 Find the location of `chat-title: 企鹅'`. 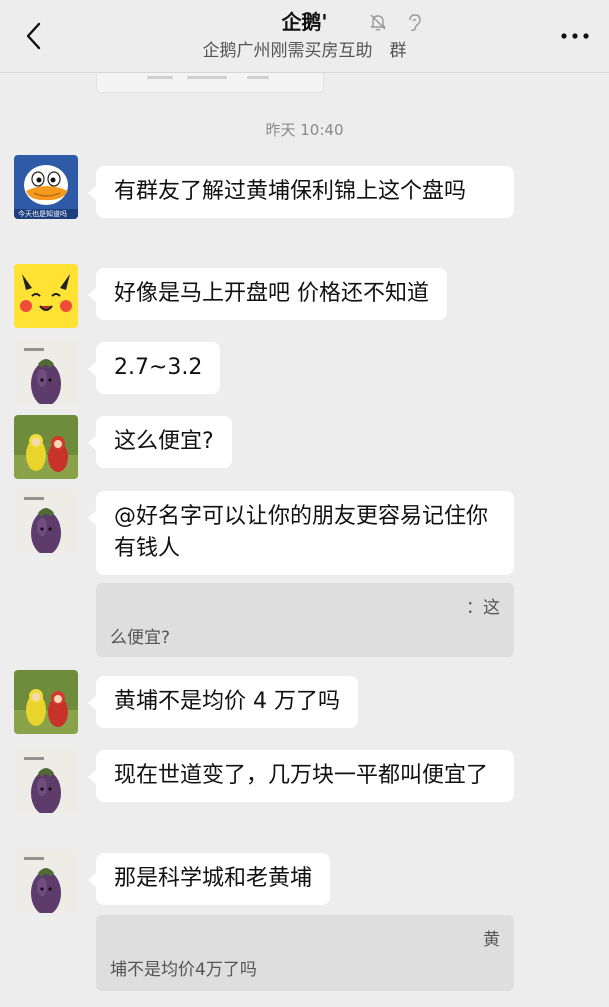

chat-title: 企鹅' is located at coordinates (304, 22).